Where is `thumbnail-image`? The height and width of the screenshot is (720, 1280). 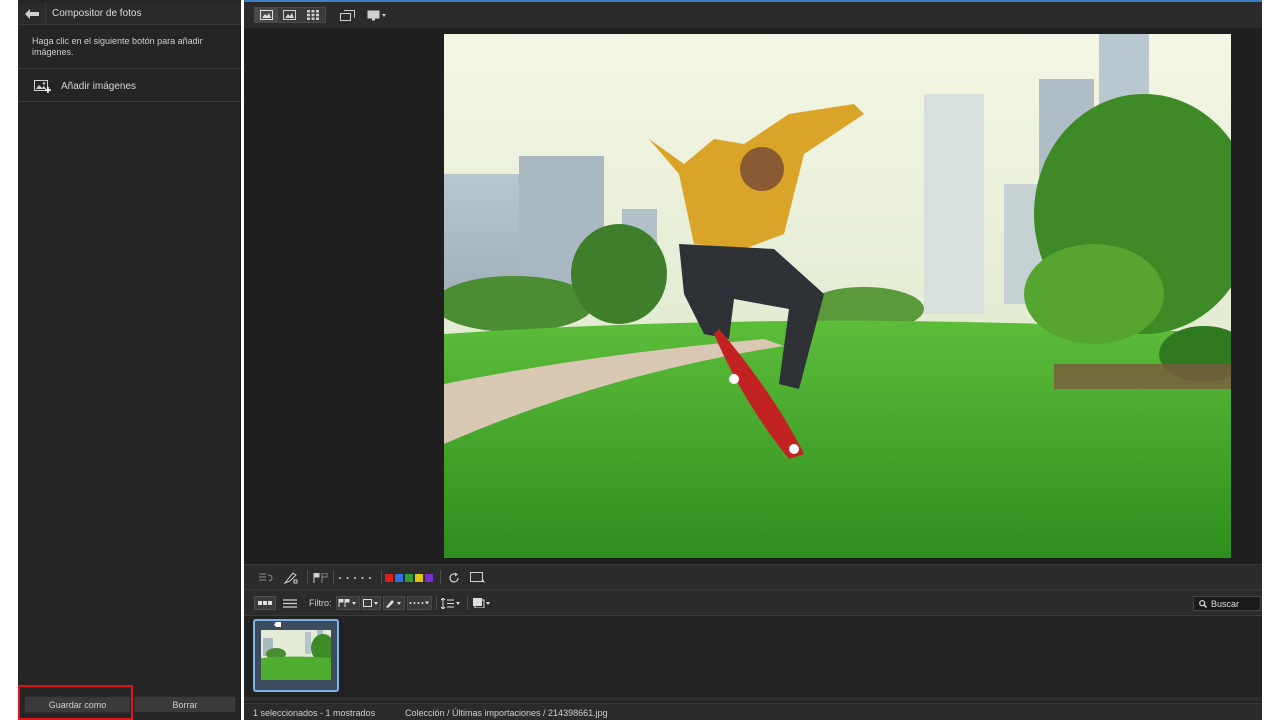
thumbnail-image is located at coordinates (296, 655).